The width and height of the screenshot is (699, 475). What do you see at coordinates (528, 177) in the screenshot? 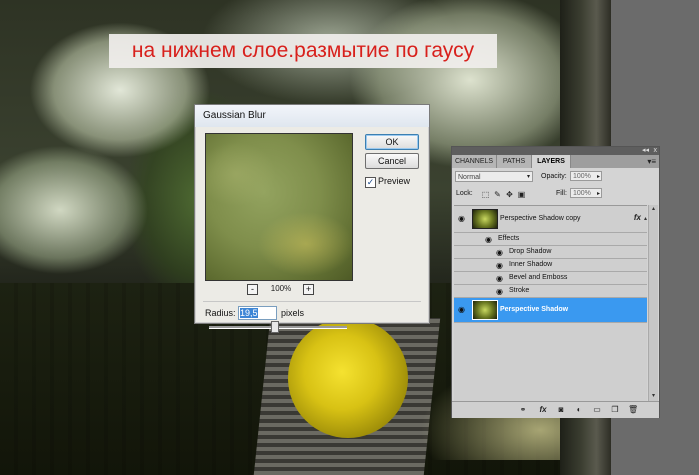
I see `chevron-down-icon: ▾` at bounding box center [528, 177].